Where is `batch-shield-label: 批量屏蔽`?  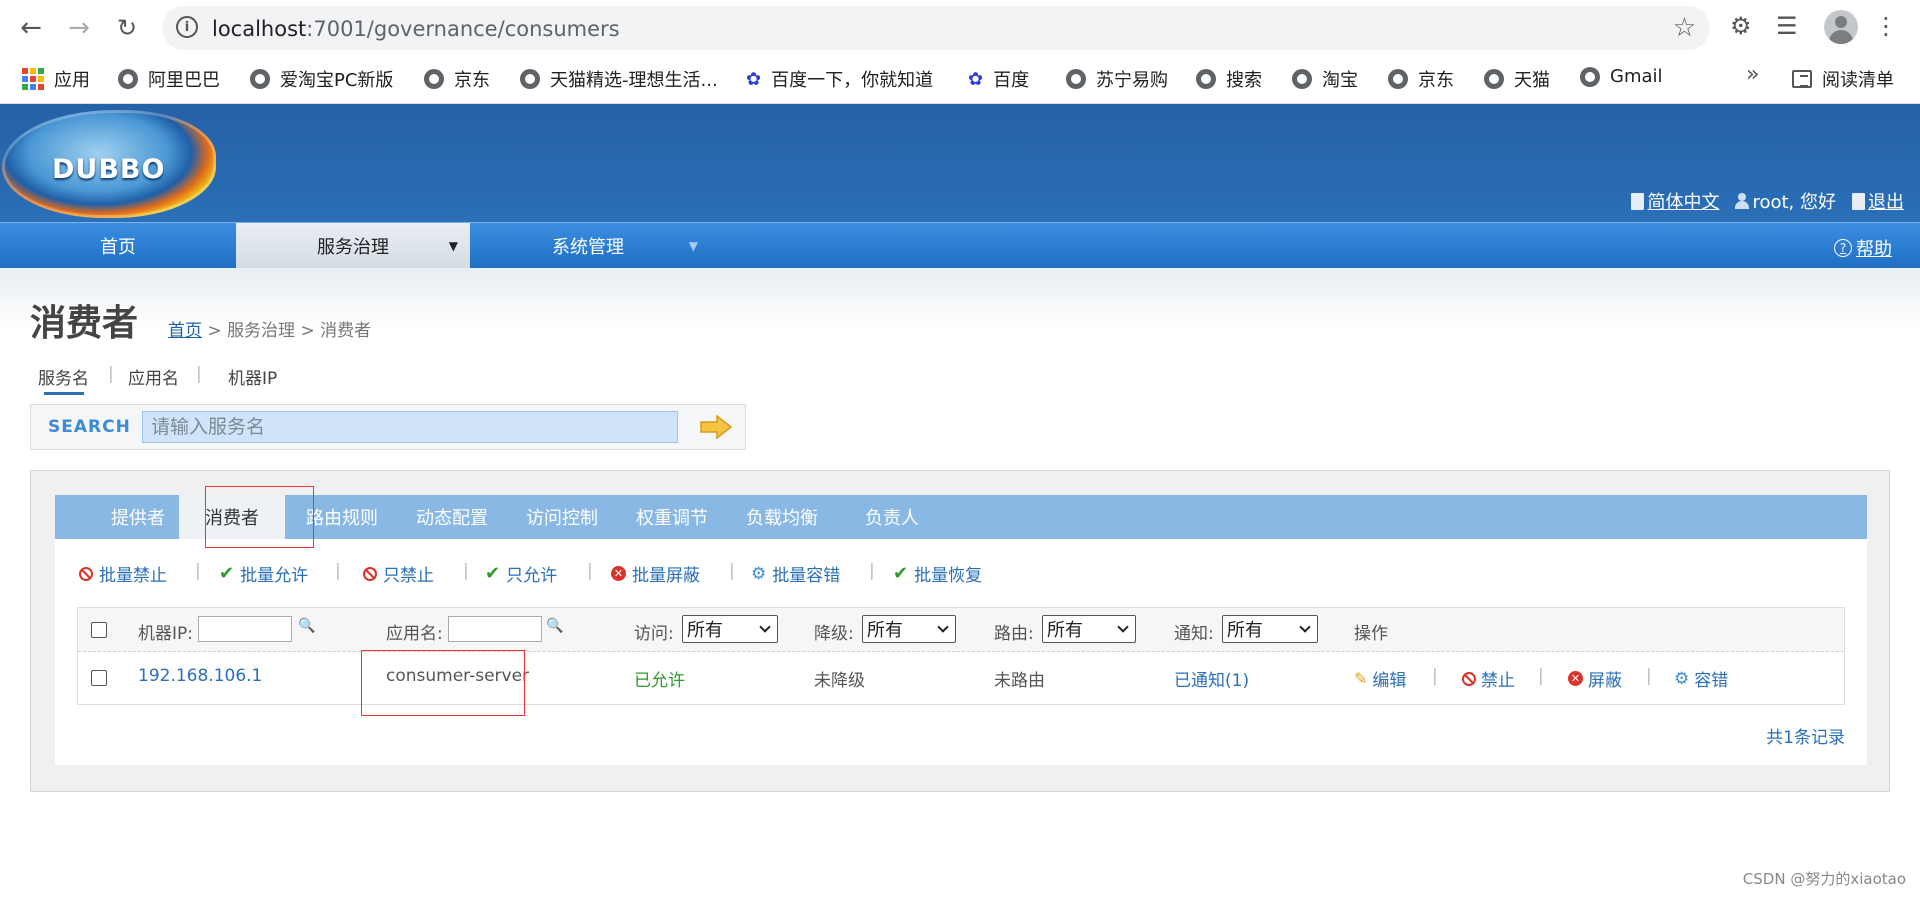
batch-shield-label: 批量屏蔽 is located at coordinates (666, 576).